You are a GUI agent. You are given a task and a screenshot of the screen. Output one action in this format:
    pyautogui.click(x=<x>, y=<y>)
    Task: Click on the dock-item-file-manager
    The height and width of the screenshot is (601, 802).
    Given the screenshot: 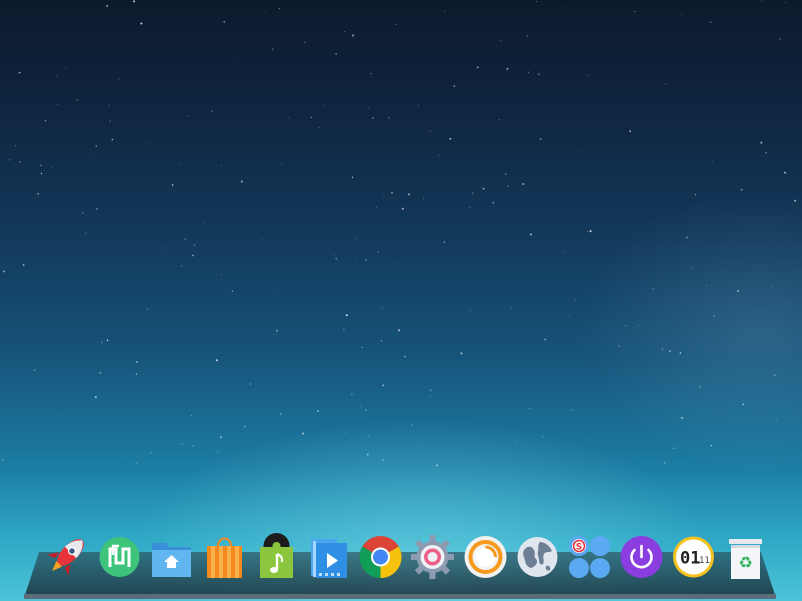 What is the action you would take?
    pyautogui.click(x=171, y=556)
    